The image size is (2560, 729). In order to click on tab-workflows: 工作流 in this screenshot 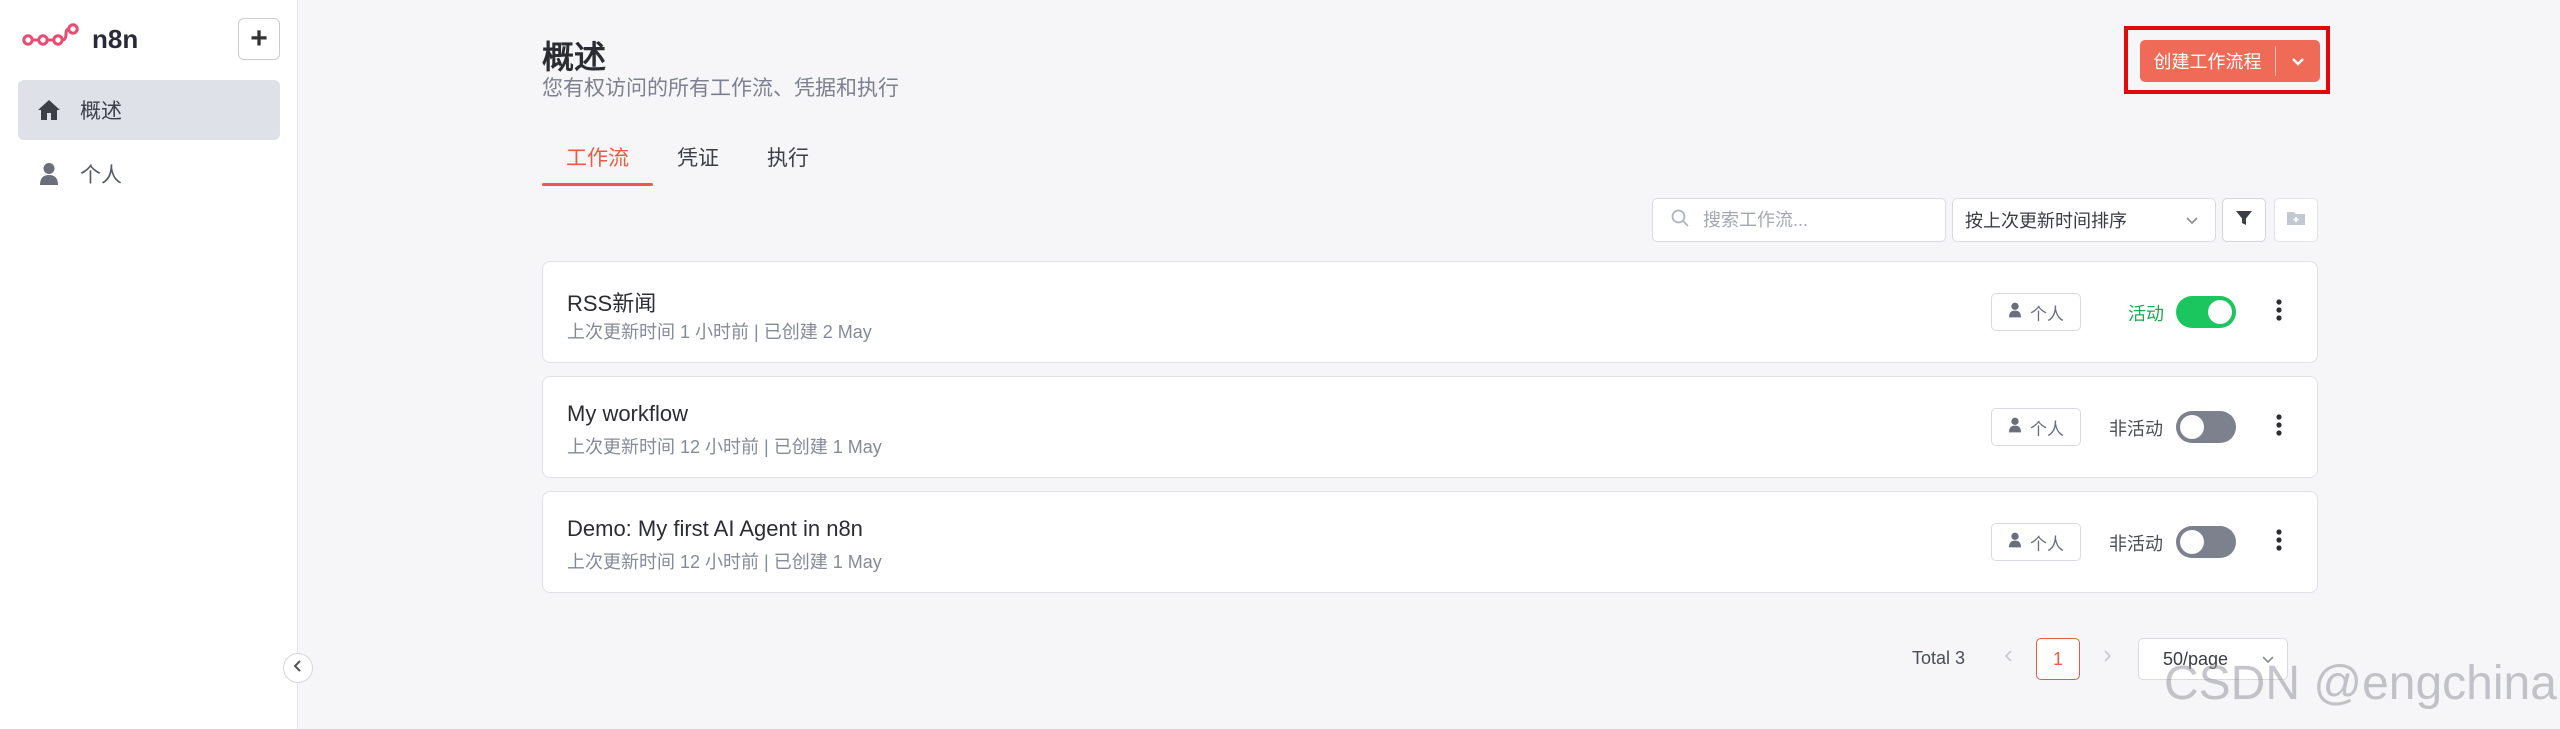, I will do `click(597, 162)`.